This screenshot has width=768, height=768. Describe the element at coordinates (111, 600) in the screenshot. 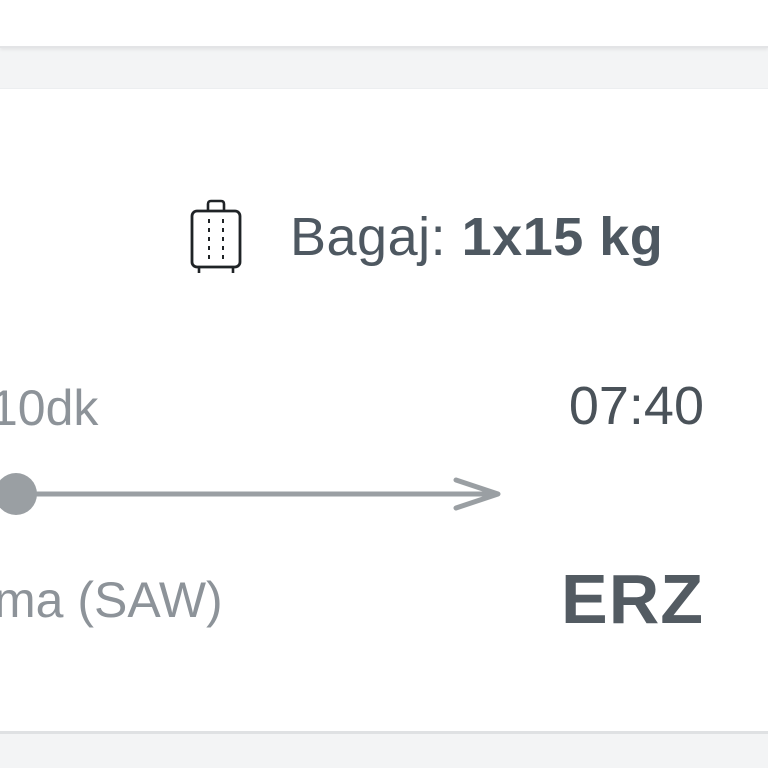

I see `departure-airport: ma (SAW)` at that location.